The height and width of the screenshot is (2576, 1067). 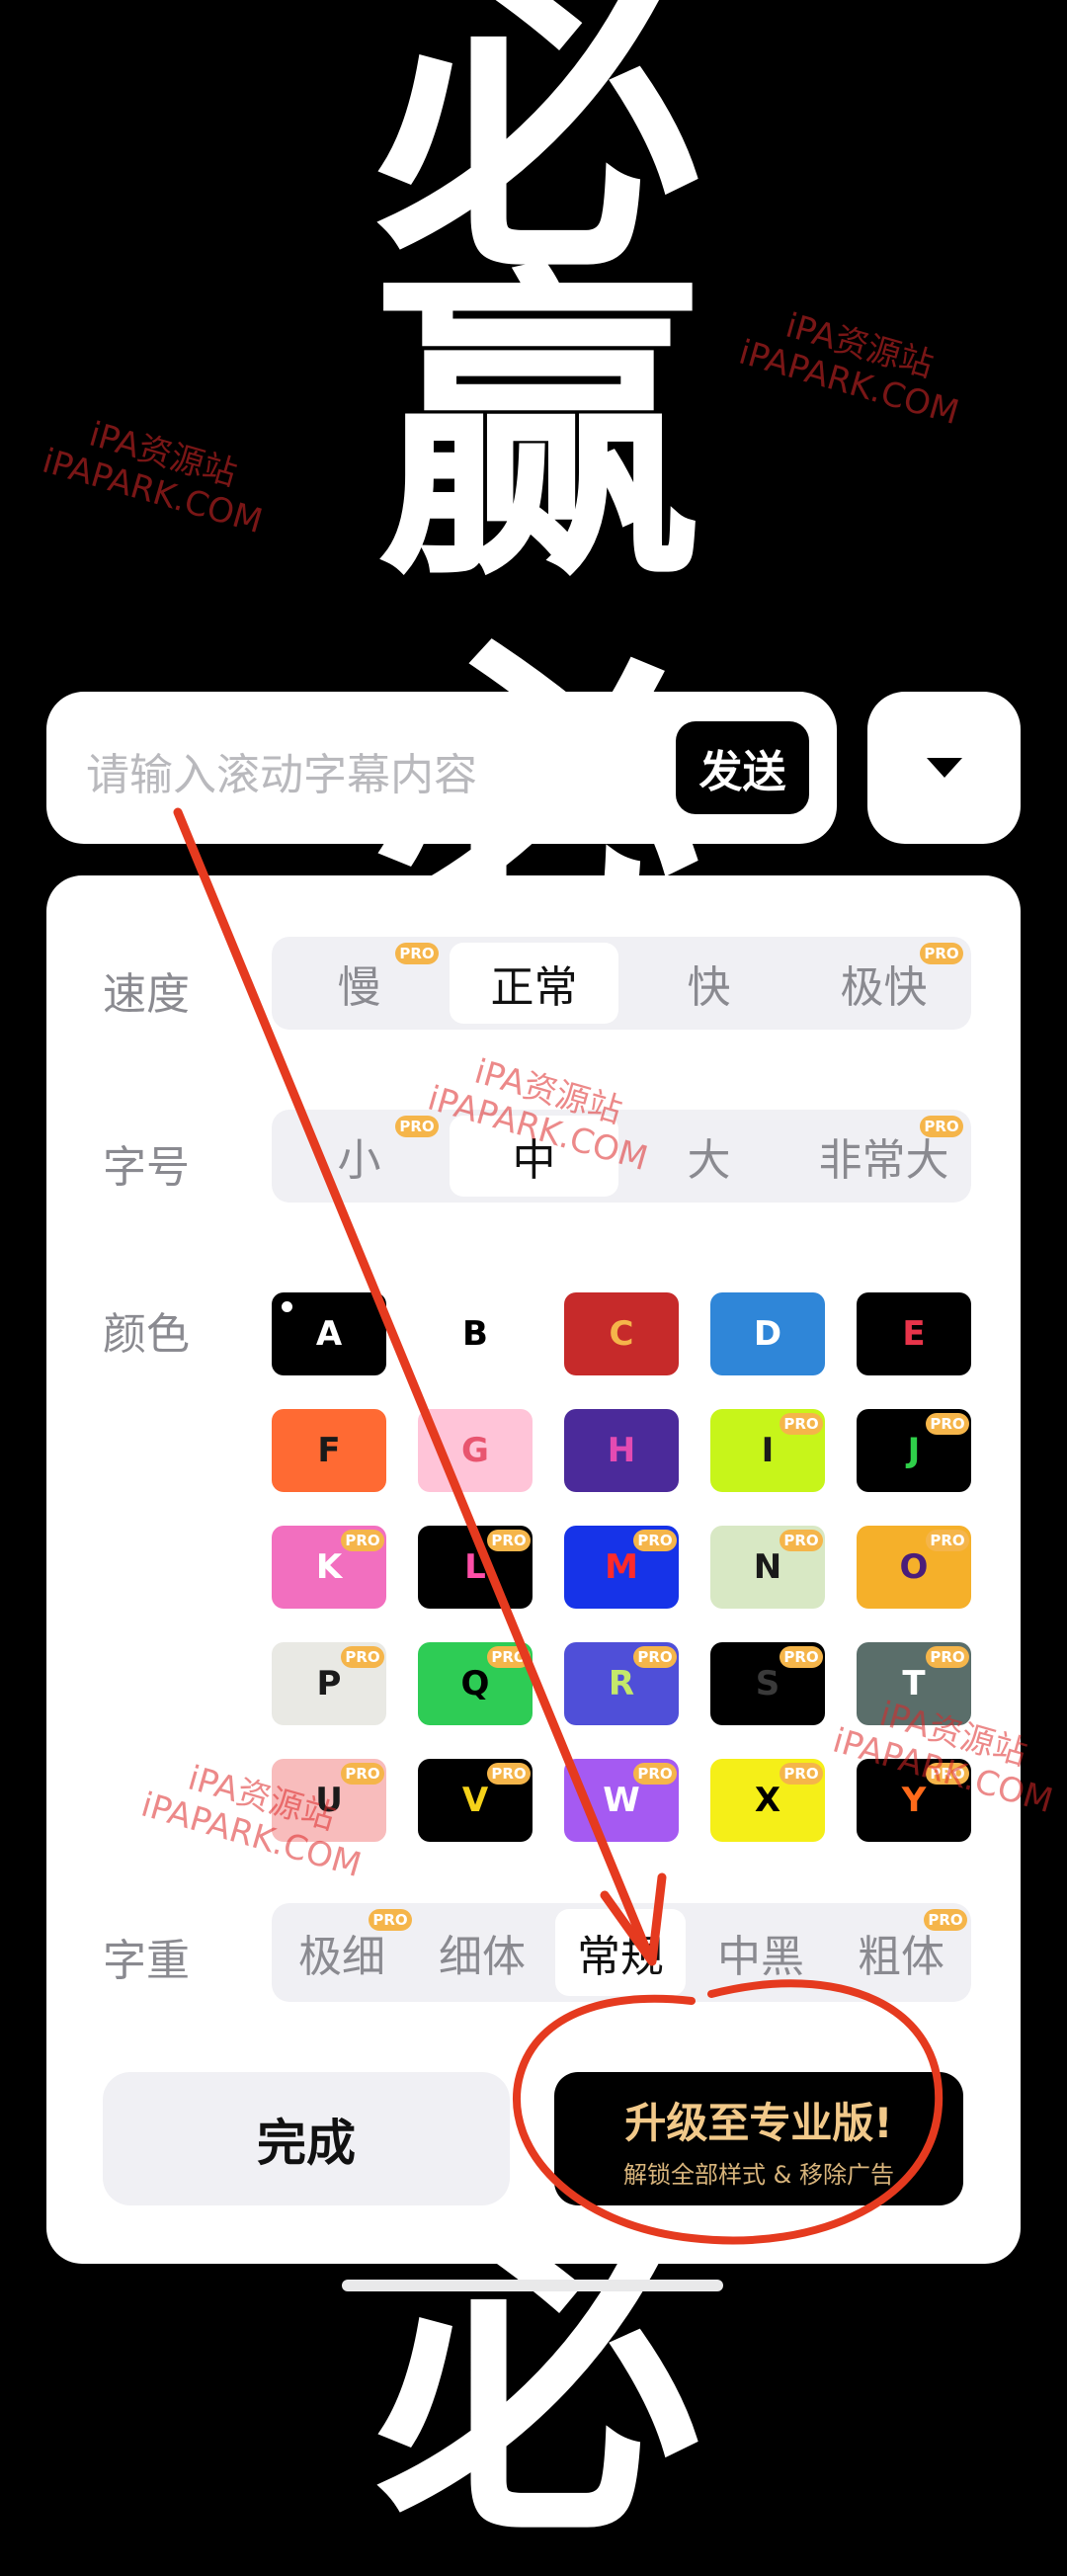 I want to click on done-button: 完成, so click(x=306, y=2138).